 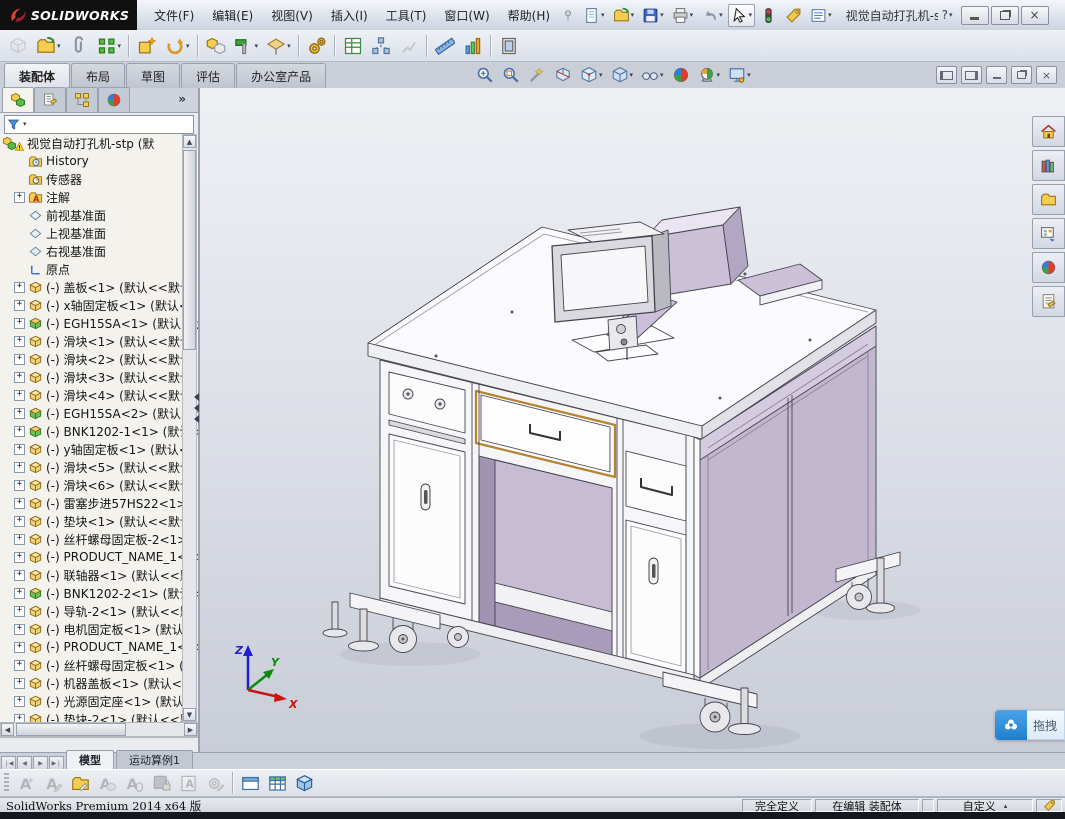 What do you see at coordinates (624, 15) in the screenshot?
I see `open-document: ▾` at bounding box center [624, 15].